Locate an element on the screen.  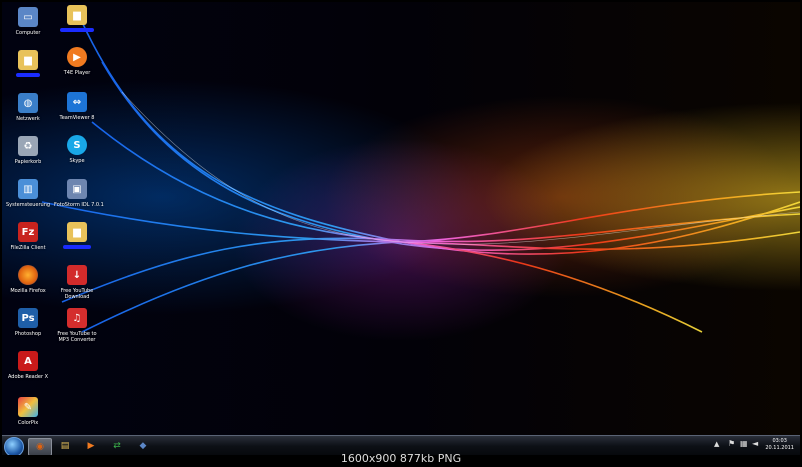
desktop-icon-papierkorb: ♻ Papierkorb is located at coordinates (28, 156).